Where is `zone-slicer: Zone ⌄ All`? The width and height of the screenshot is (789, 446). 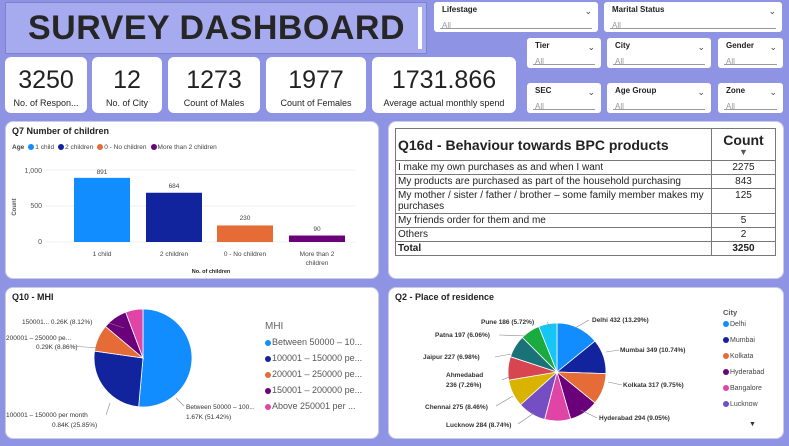 zone-slicer: Zone ⌄ All is located at coordinates (750, 98).